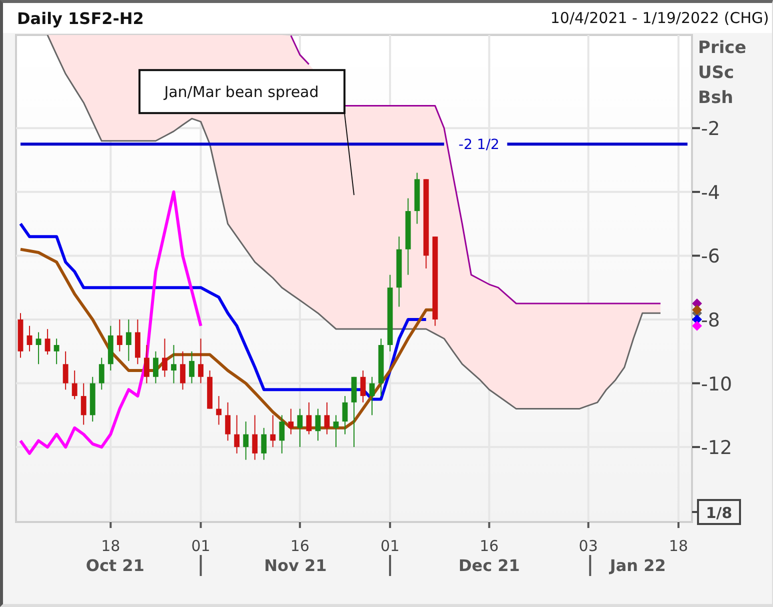 The height and width of the screenshot is (607, 773). What do you see at coordinates (719, 513) in the screenshot?
I see `fraction-label: 1/8` at bounding box center [719, 513].